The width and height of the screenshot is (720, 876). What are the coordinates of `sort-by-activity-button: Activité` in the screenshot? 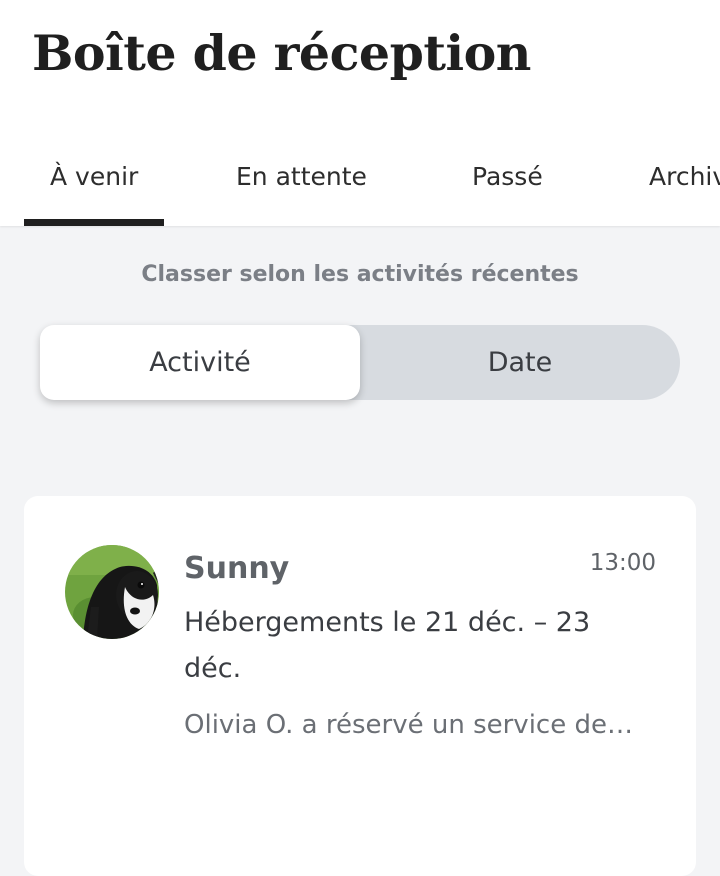 It's located at (200, 362).